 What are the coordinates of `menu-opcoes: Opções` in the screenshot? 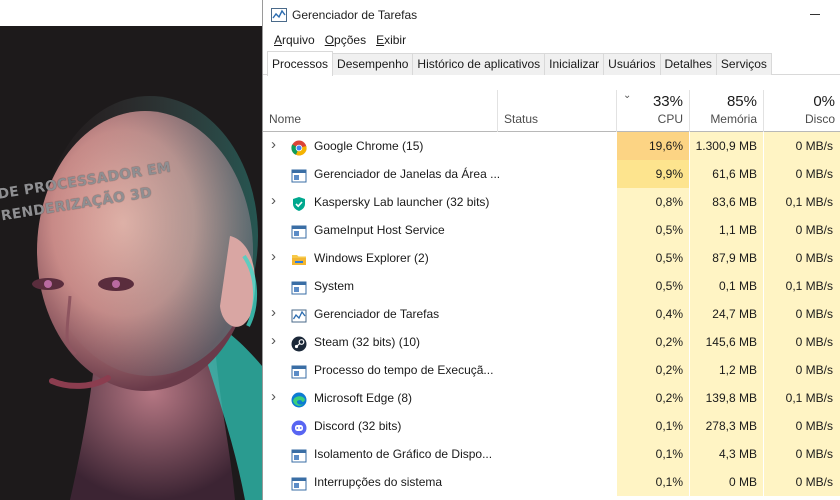 It's located at (345, 40).